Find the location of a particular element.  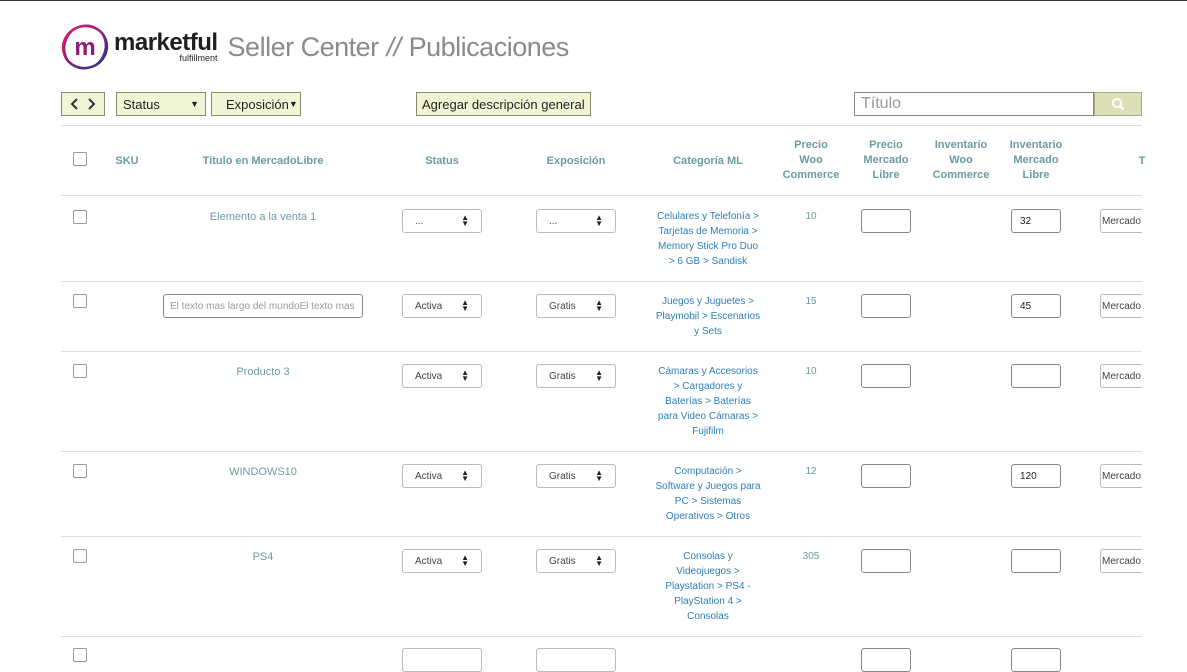

header-exposicion: Exposición is located at coordinates (576, 161).